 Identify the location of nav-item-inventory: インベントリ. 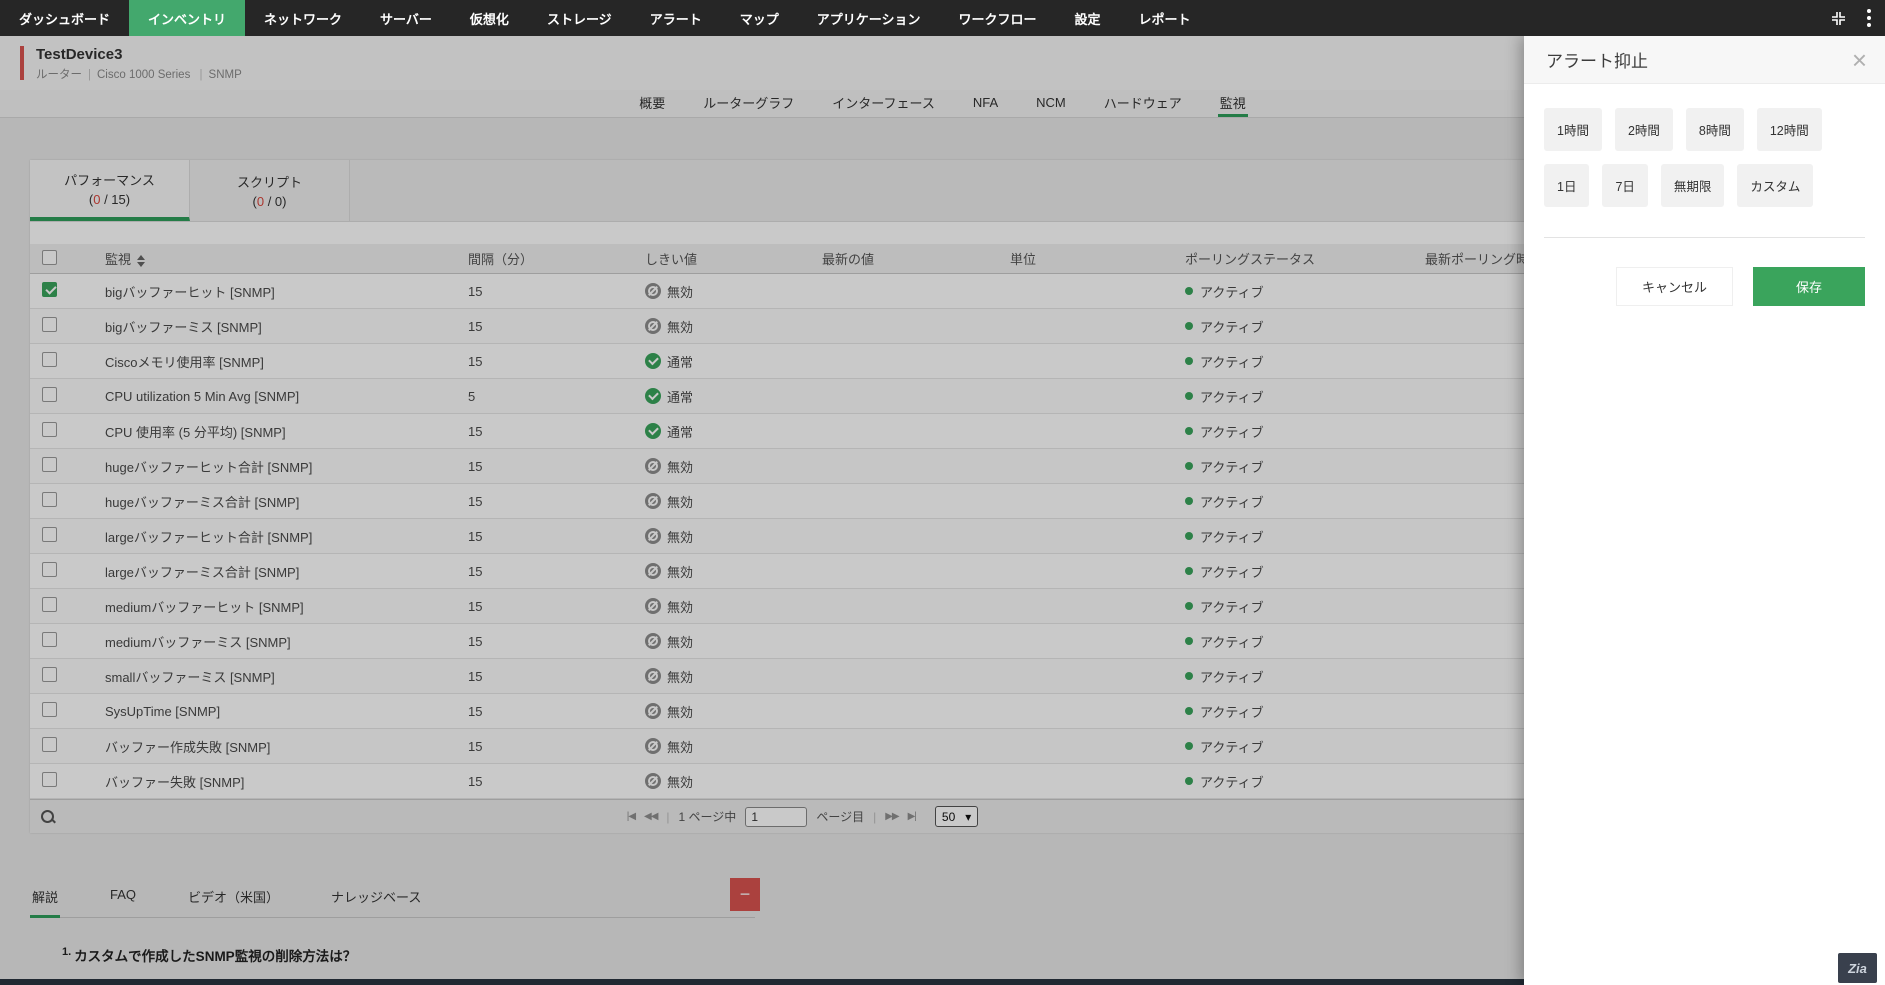
(187, 18).